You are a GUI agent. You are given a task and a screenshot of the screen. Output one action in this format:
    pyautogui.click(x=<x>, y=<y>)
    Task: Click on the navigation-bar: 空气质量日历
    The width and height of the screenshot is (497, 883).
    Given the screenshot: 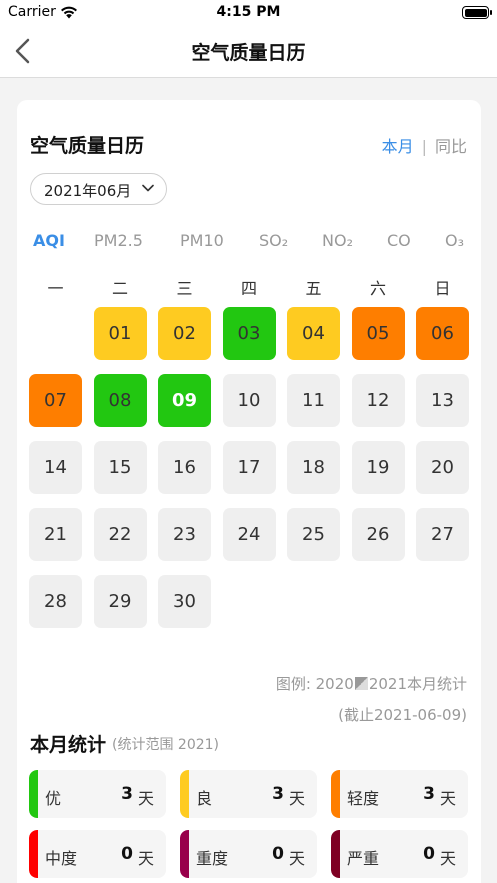 What is the action you would take?
    pyautogui.click(x=248, y=51)
    